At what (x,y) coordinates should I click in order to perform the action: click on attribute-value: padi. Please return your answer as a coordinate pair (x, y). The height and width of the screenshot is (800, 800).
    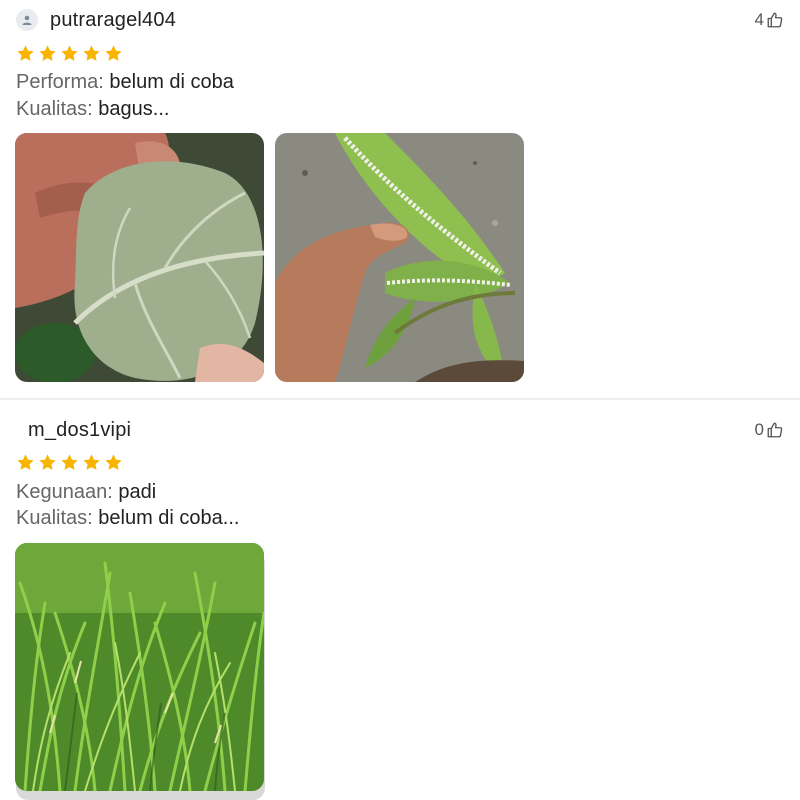
    Looking at the image, I should click on (137, 492).